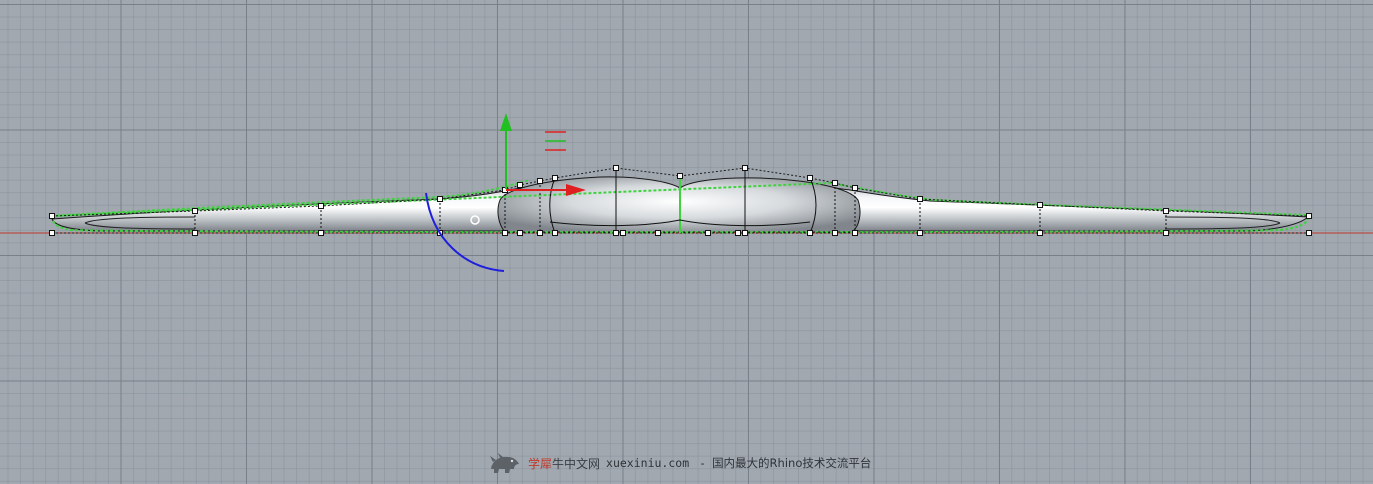  Describe the element at coordinates (506, 122) in the screenshot. I see `gumball-y-arrow-icon` at that location.